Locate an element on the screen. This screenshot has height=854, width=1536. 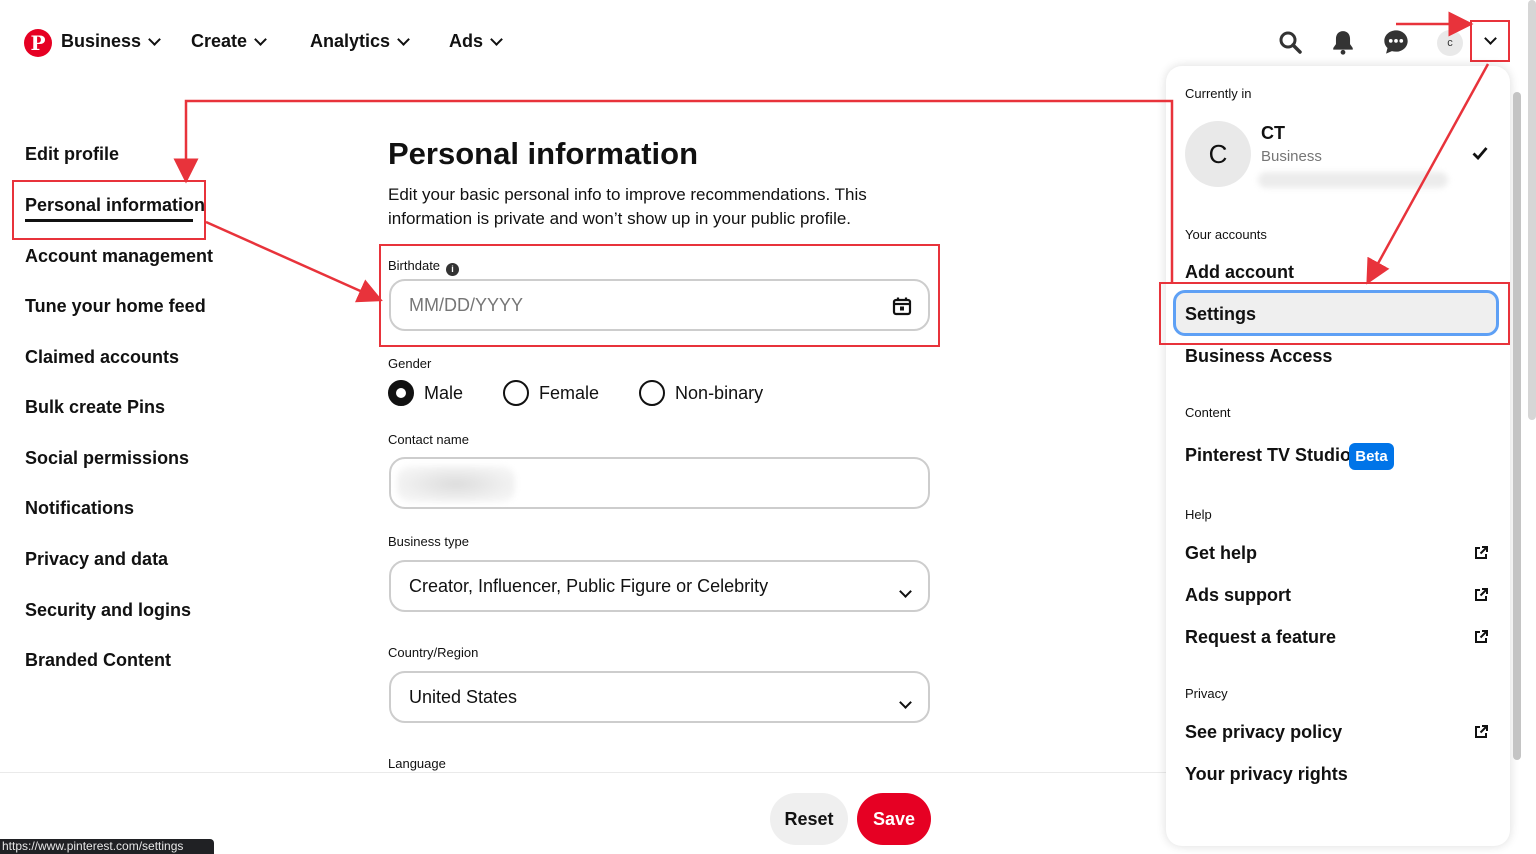
gender-nonbinary-label: Non-binary is located at coordinates (719, 393).